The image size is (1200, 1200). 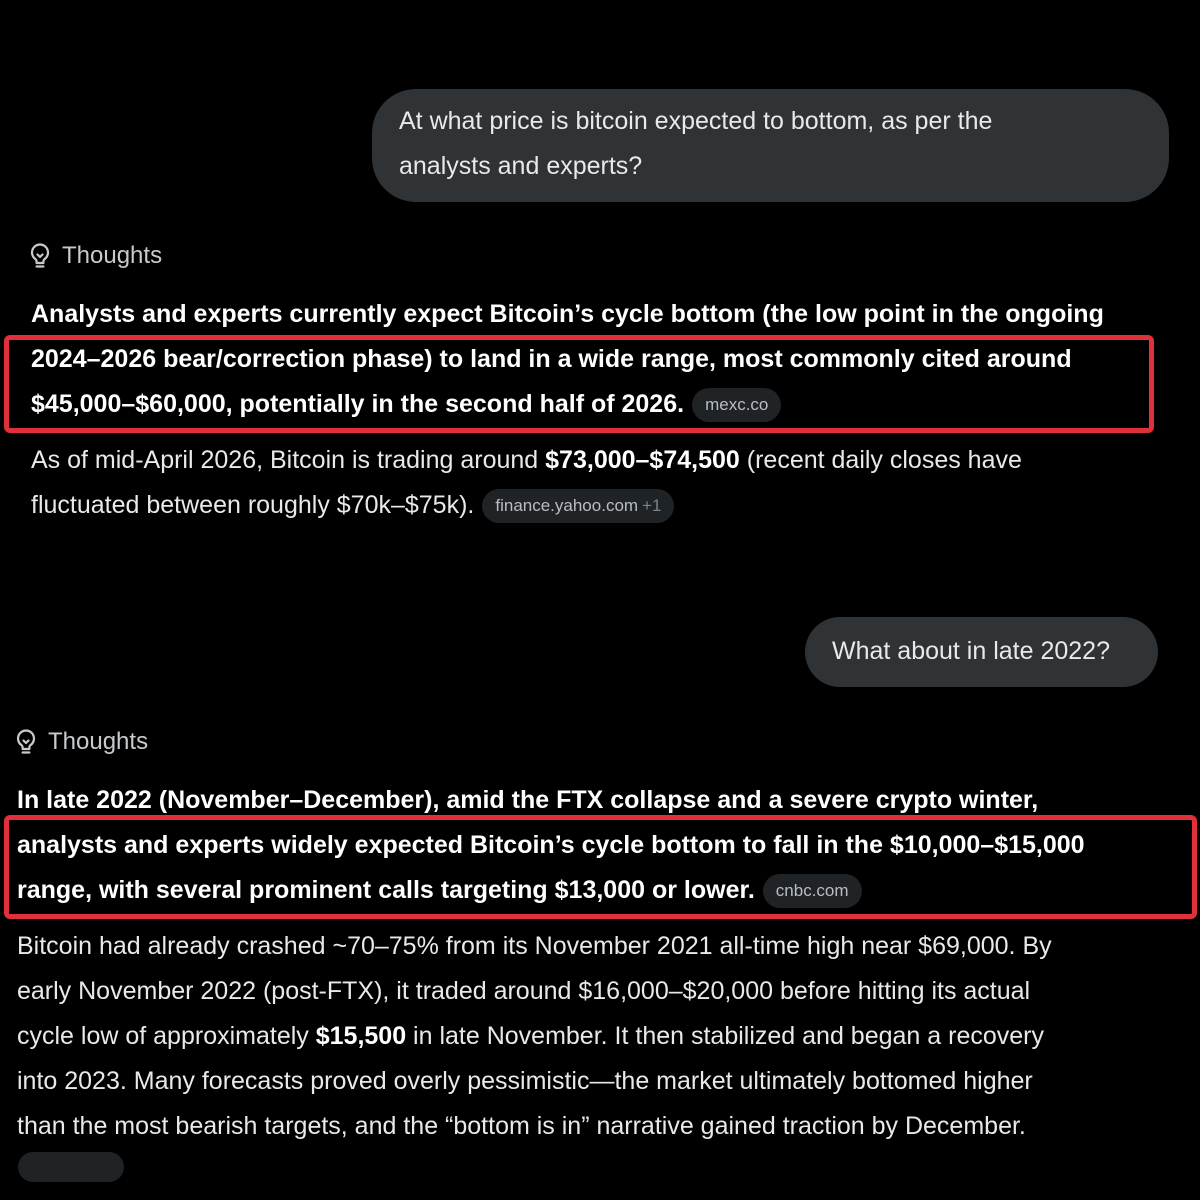 I want to click on detail-text: fluctuated between roughly $70k–$75k)., so click(x=253, y=505).